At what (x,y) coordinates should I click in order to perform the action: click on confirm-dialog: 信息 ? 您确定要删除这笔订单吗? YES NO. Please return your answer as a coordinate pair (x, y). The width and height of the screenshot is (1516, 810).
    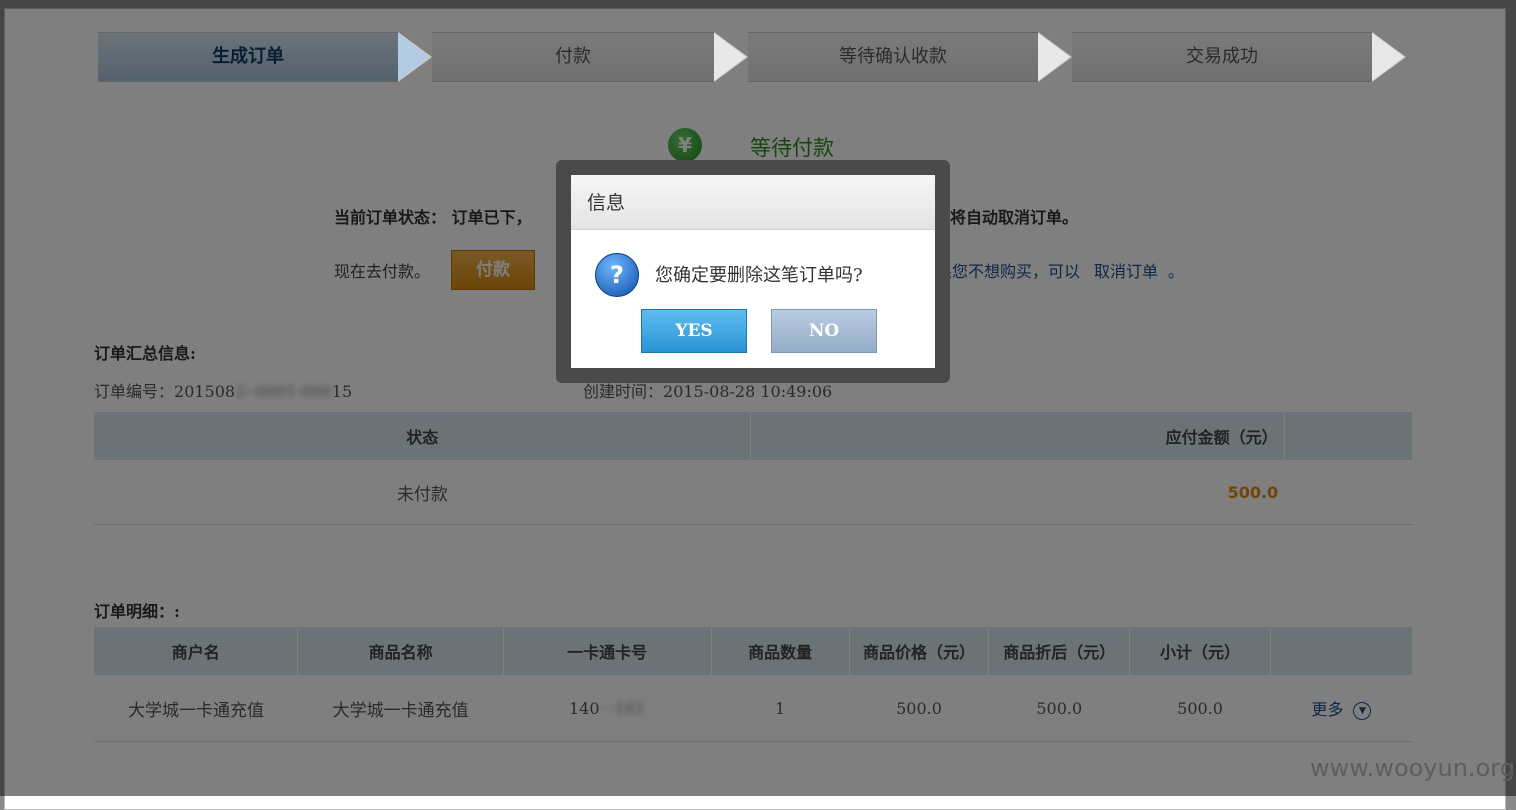
    Looking at the image, I should click on (753, 271).